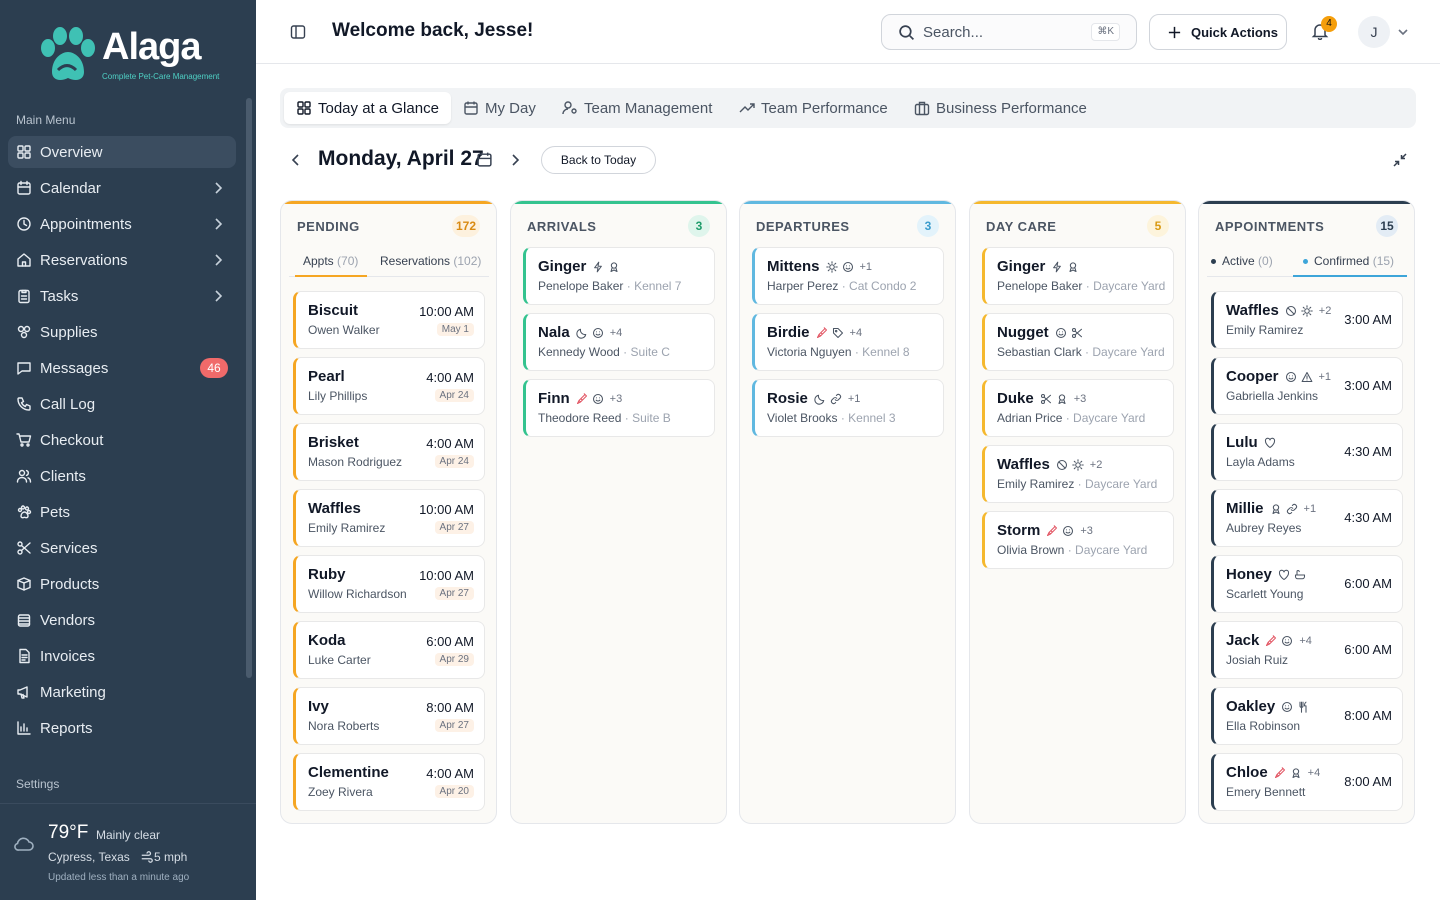 The height and width of the screenshot is (900, 1440). What do you see at coordinates (1218, 32) in the screenshot?
I see `quick-actions-button: Quick Actions` at bounding box center [1218, 32].